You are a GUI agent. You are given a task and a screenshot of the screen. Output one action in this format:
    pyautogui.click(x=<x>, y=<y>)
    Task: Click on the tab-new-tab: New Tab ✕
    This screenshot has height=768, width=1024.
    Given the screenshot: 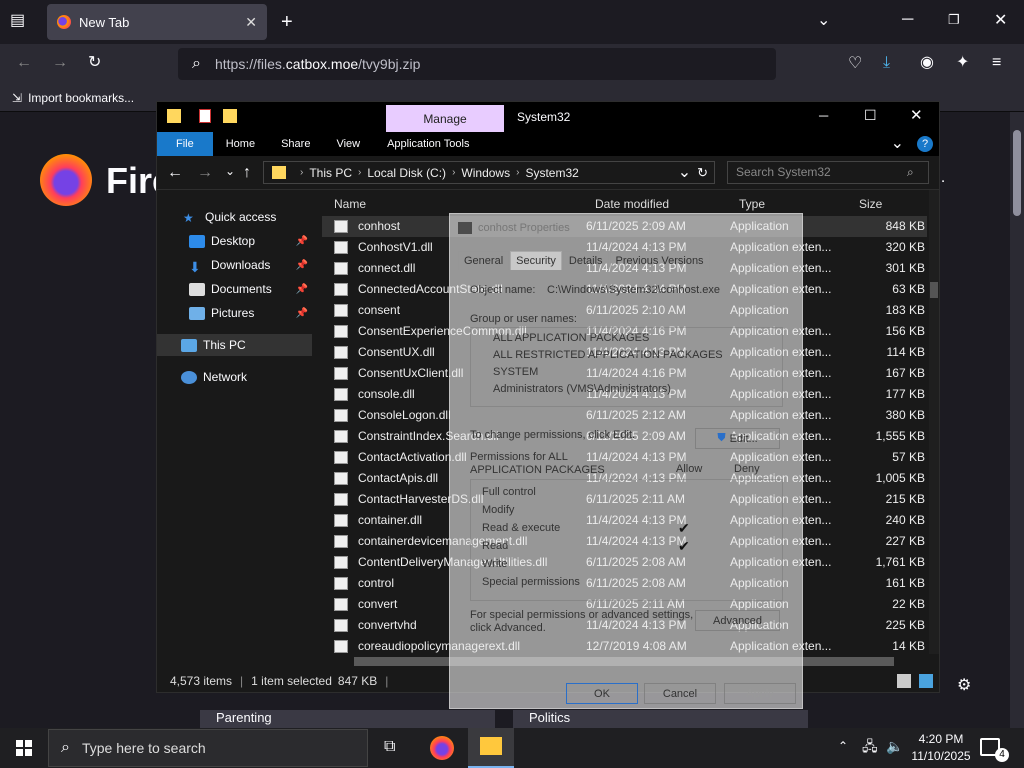 What is the action you would take?
    pyautogui.click(x=157, y=22)
    